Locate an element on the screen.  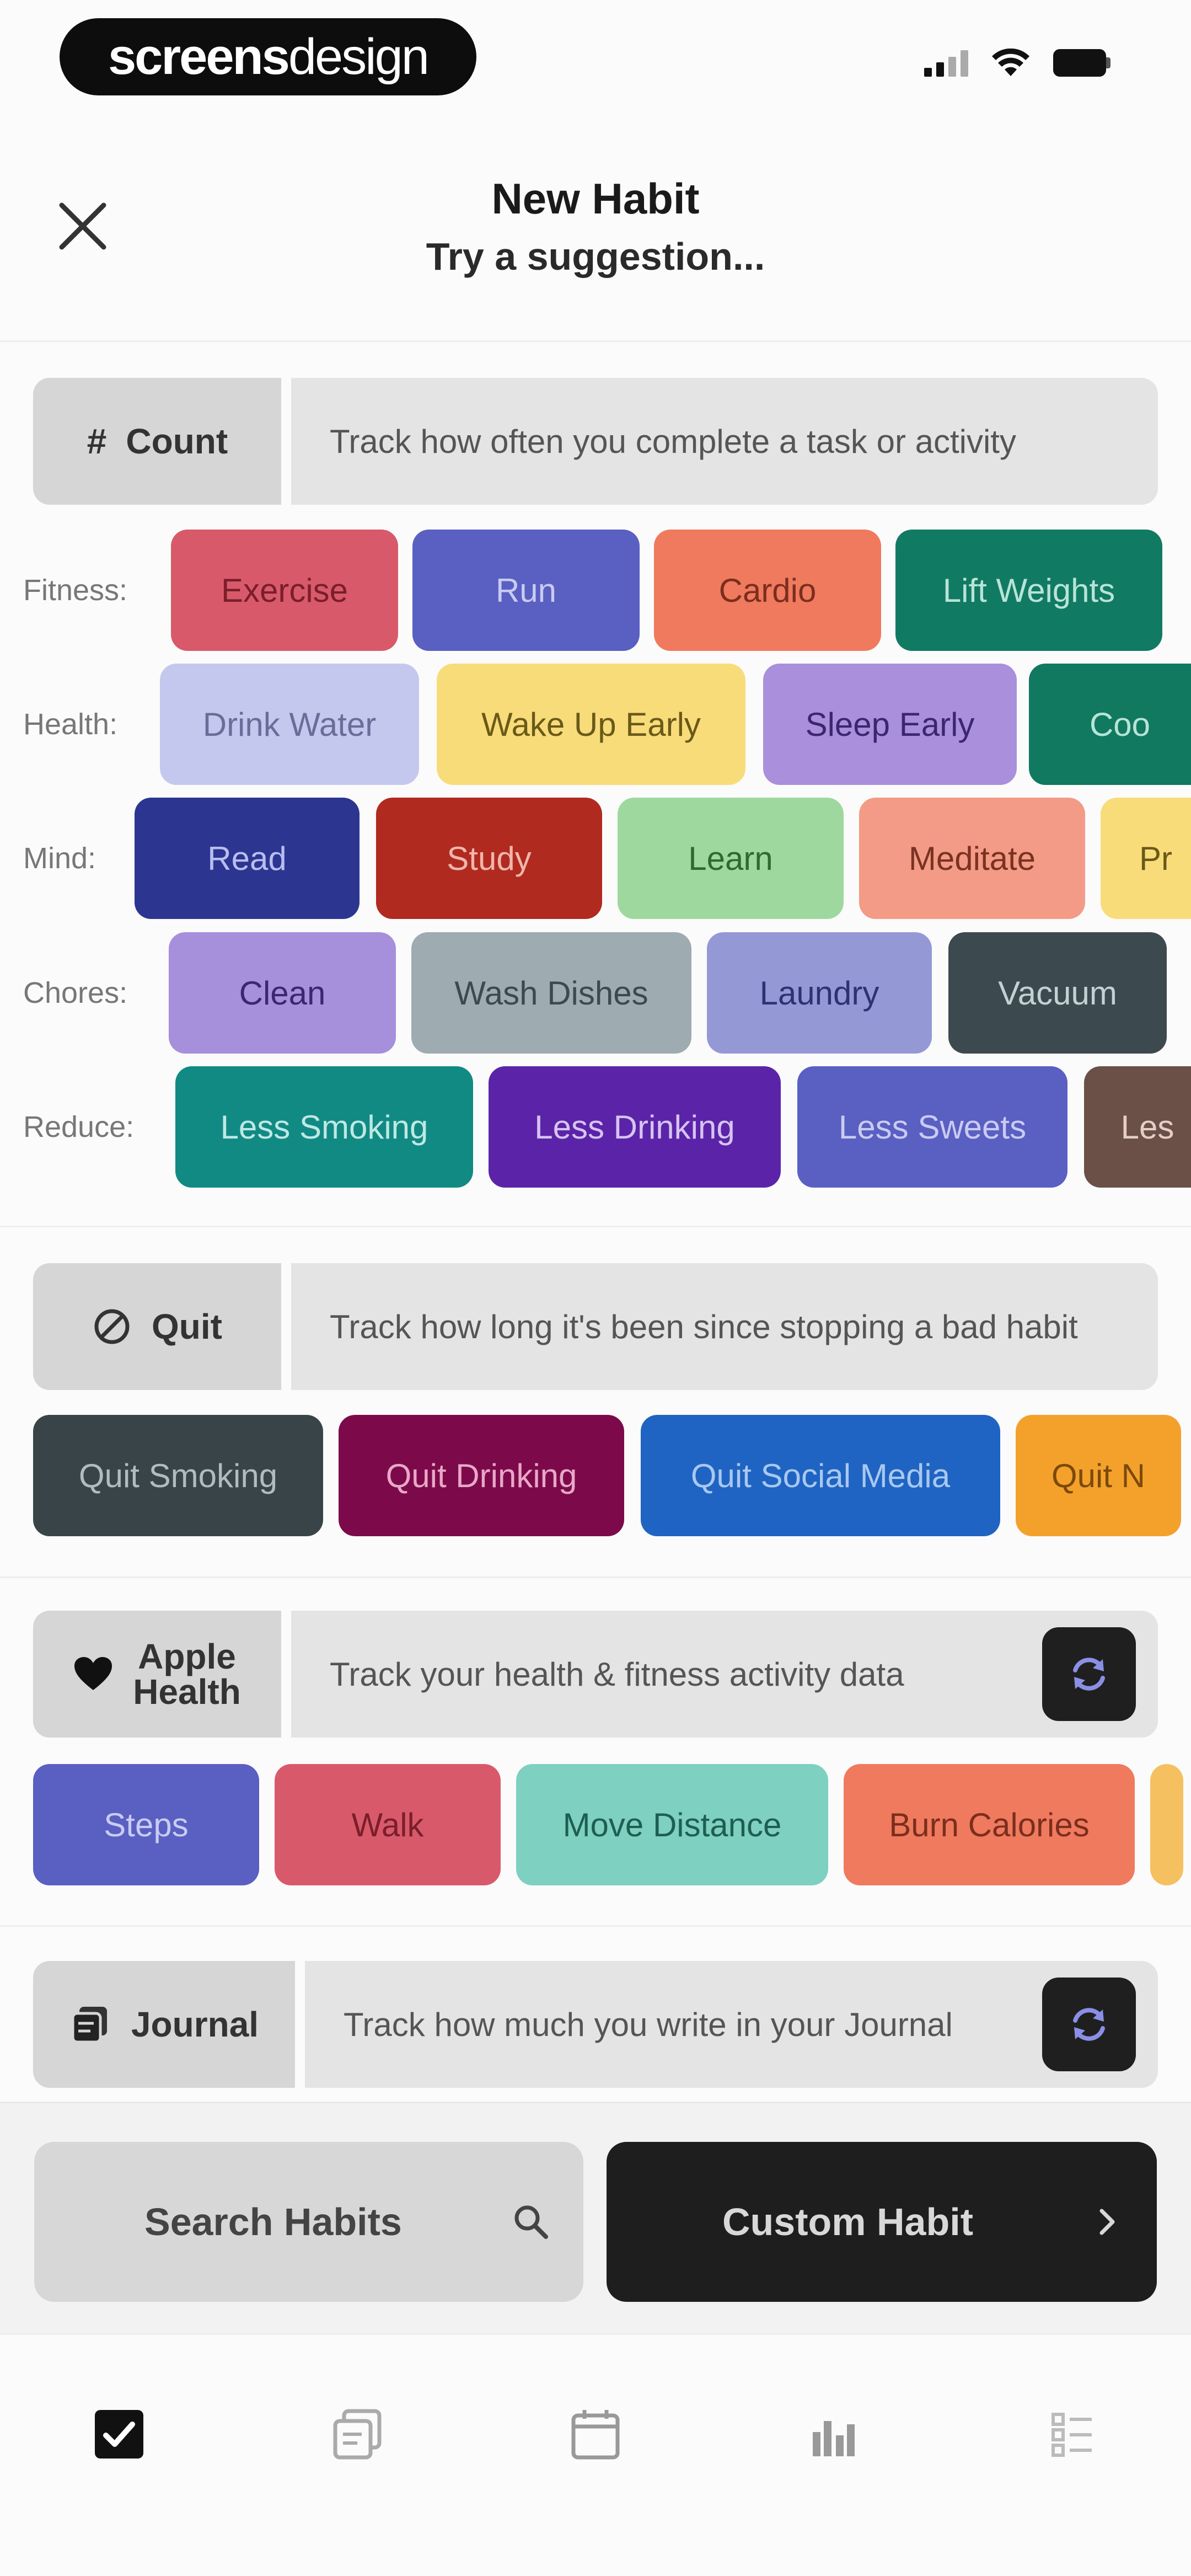
habit-suggestion-chip: Burn Calories is located at coordinates (989, 1824).